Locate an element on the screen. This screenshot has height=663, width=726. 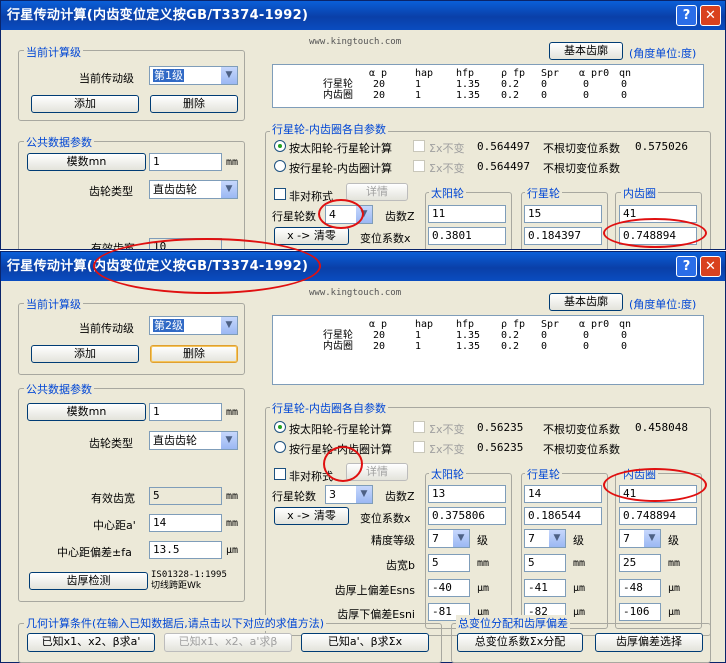
grade-unit: 级 is located at coordinates (673, 540).